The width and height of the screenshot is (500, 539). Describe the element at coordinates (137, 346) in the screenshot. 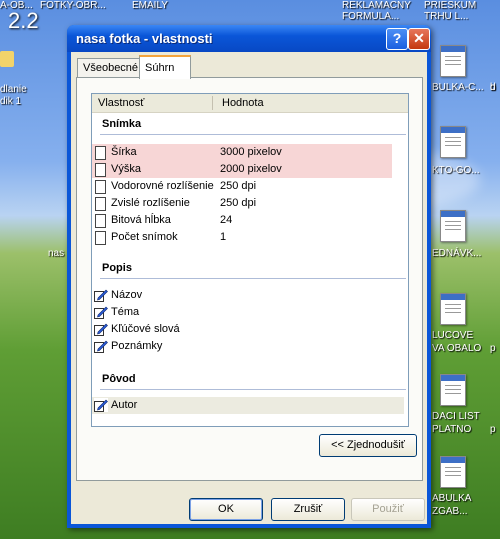

I see `property-name: Poznámky` at that location.